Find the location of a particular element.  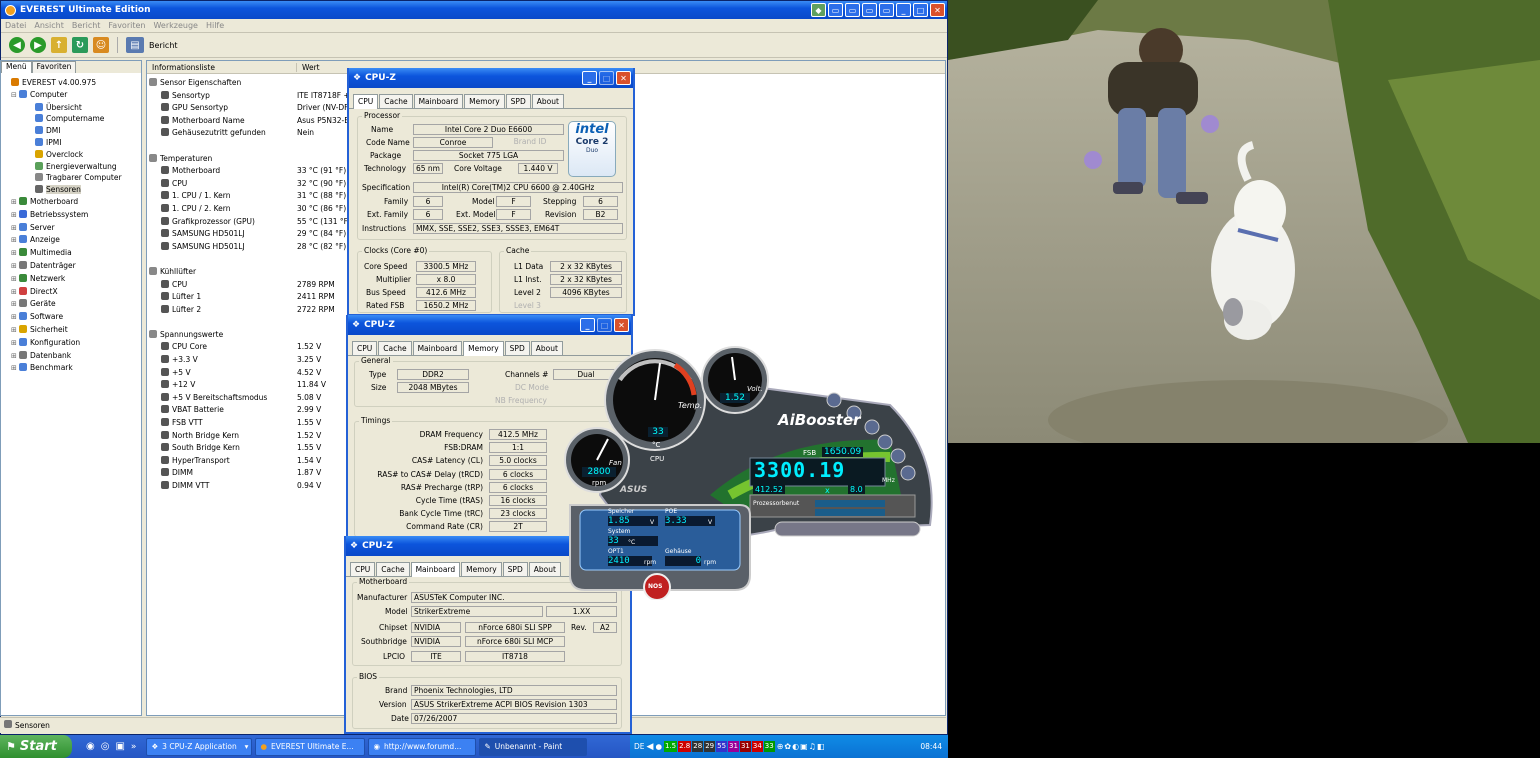

tree-item: EVEREST v4.00.975 is located at coordinates (71, 83).